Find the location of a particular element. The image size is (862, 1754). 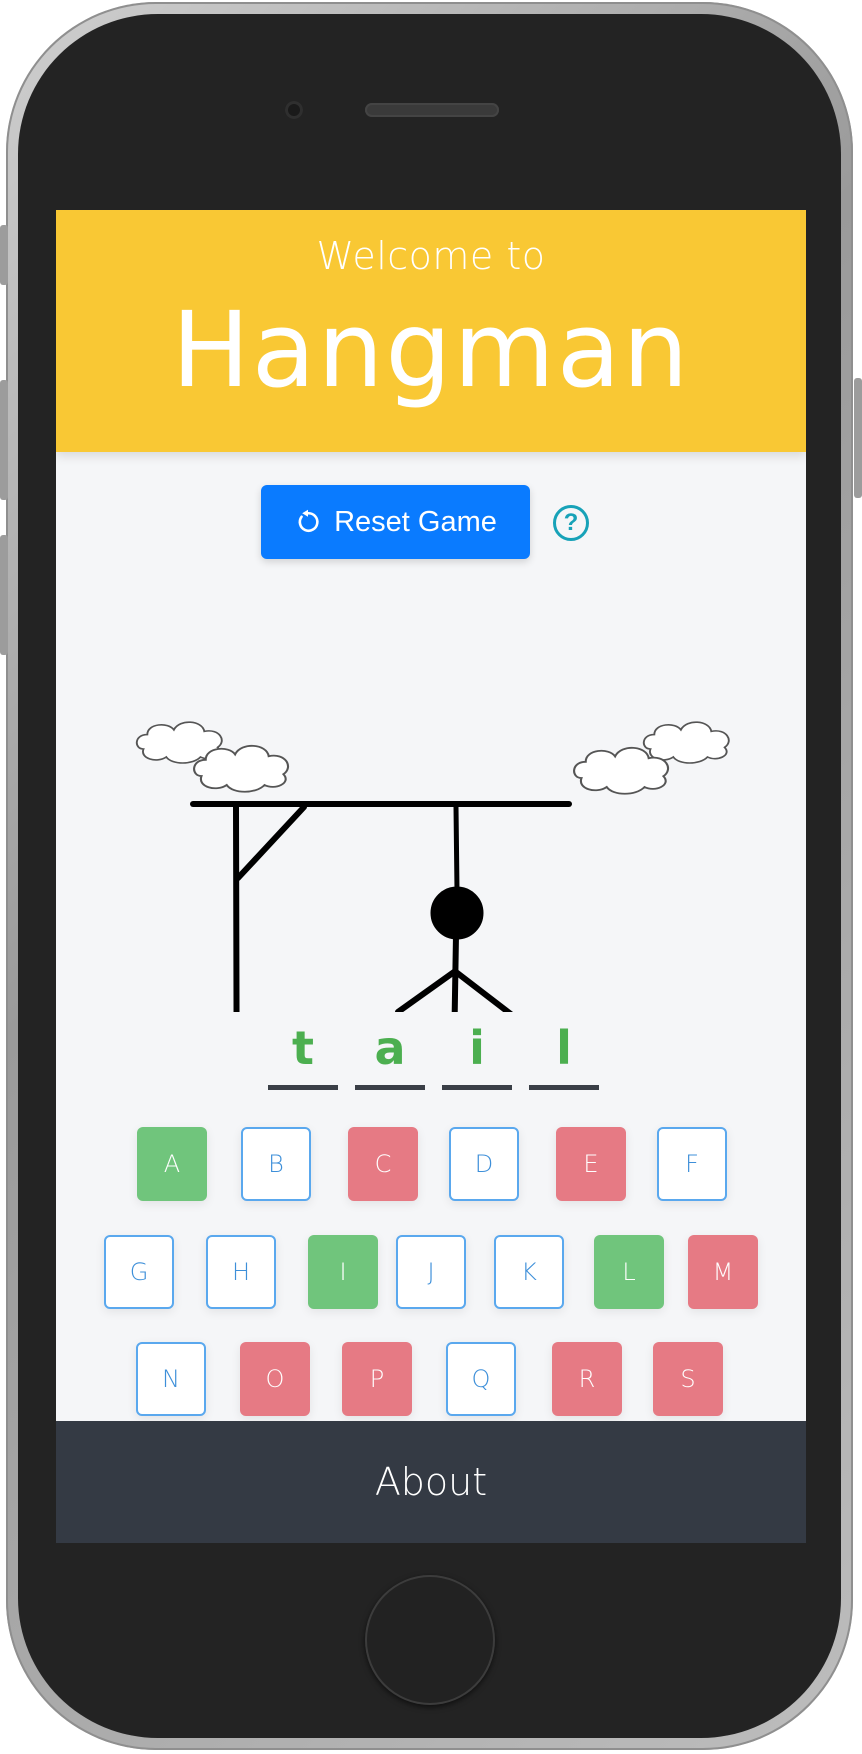

letter-key-k: K is located at coordinates (529, 1272).